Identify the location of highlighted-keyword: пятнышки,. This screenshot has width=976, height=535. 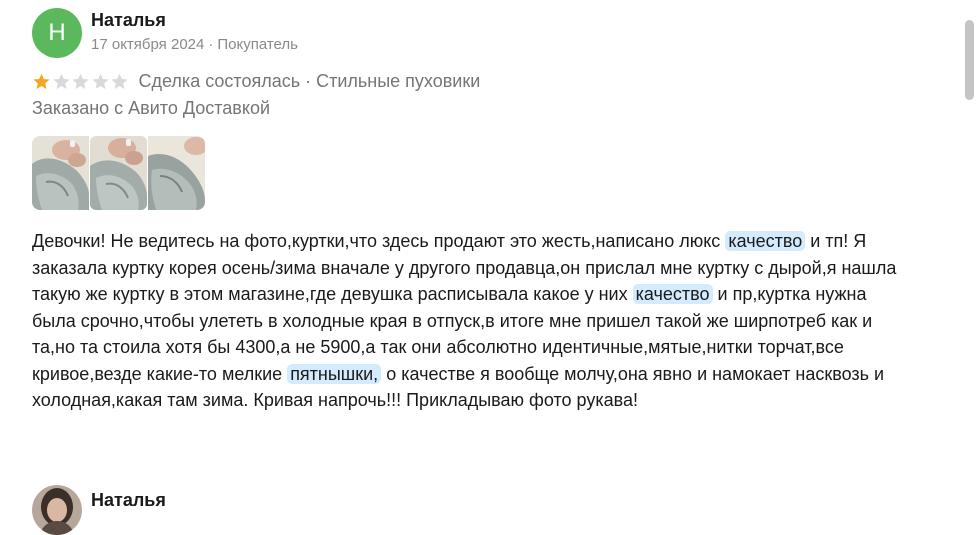
(334, 373).